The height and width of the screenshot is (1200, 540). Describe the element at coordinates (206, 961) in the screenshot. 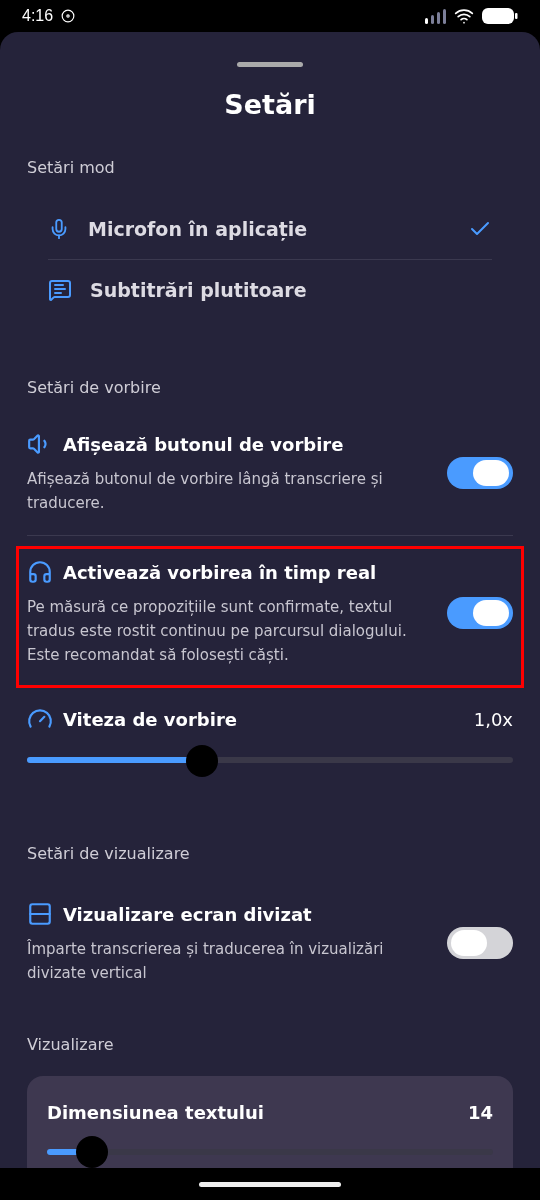

I see `setting-description: Împarte transcrierea și traducerea în vizualizări divizate vertical` at that location.